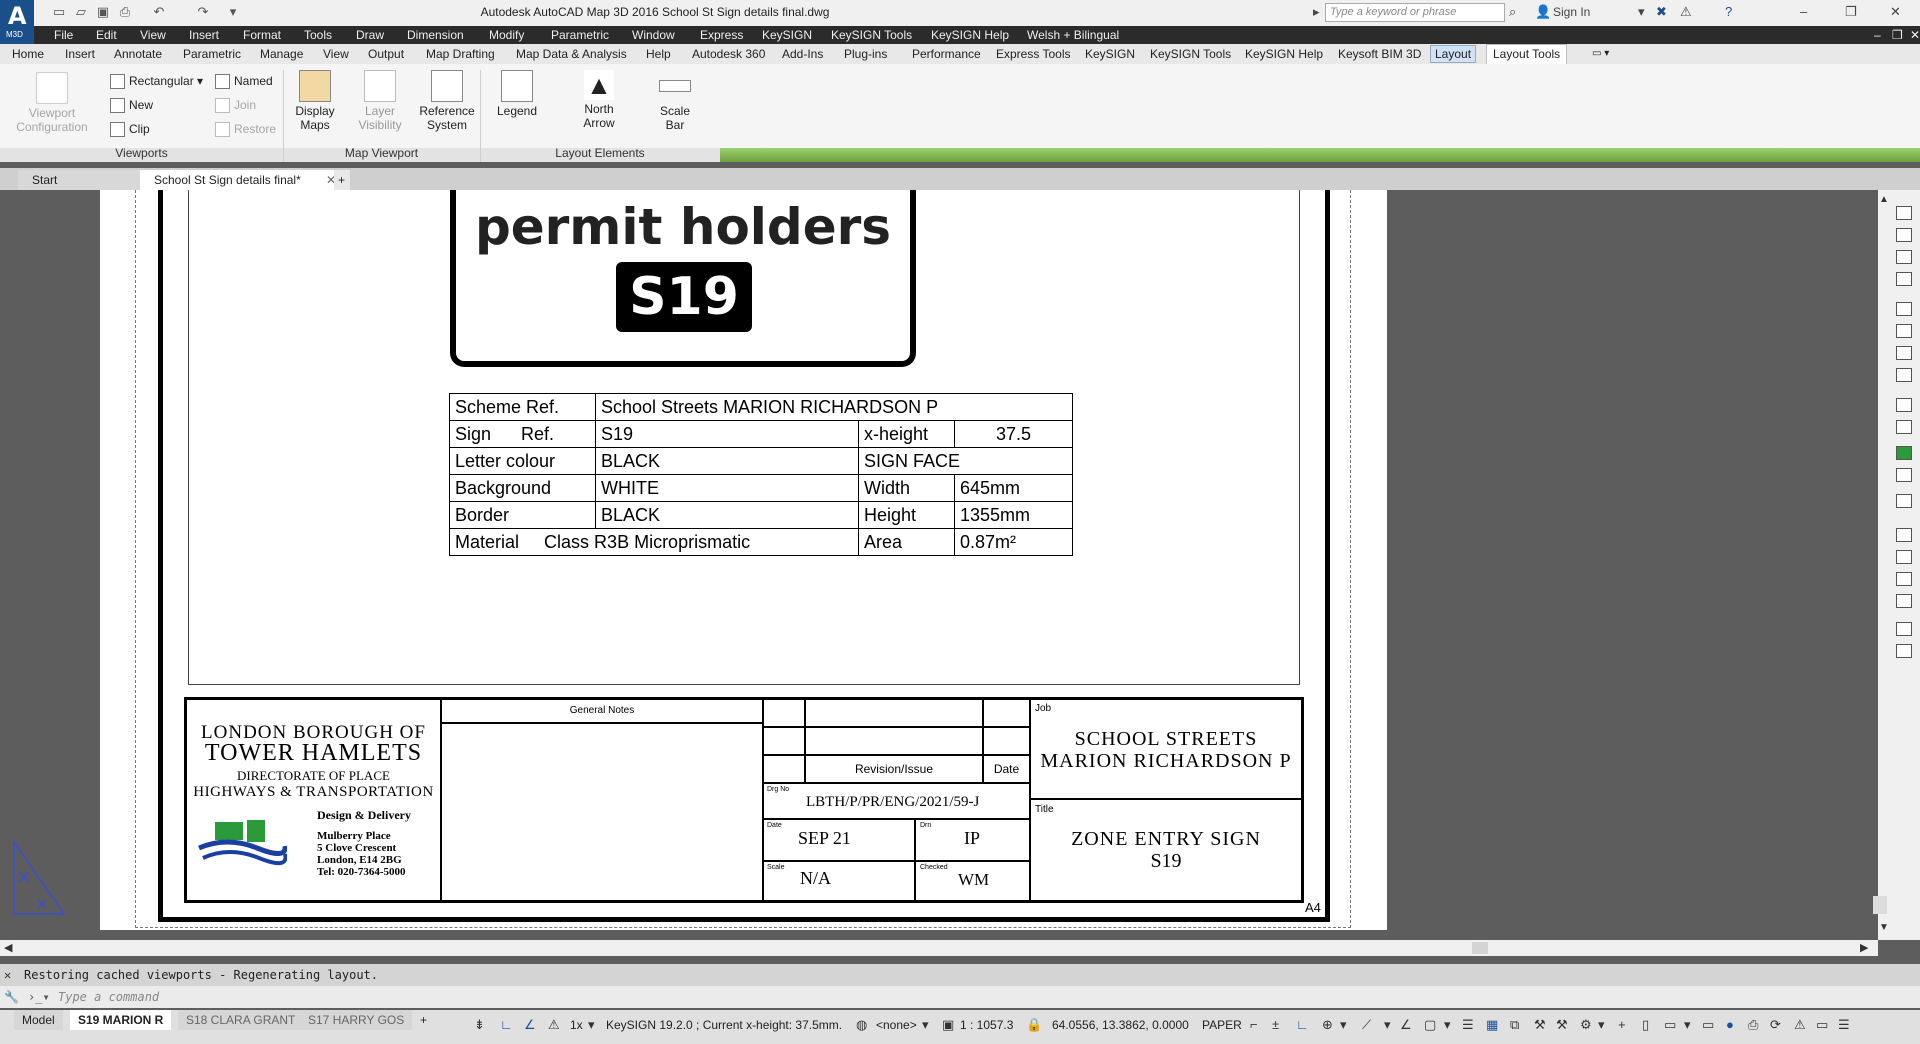 This screenshot has width=1920, height=1044. What do you see at coordinates (1645, 1025) in the screenshot?
I see `isolate-objects-icon: ▯` at bounding box center [1645, 1025].